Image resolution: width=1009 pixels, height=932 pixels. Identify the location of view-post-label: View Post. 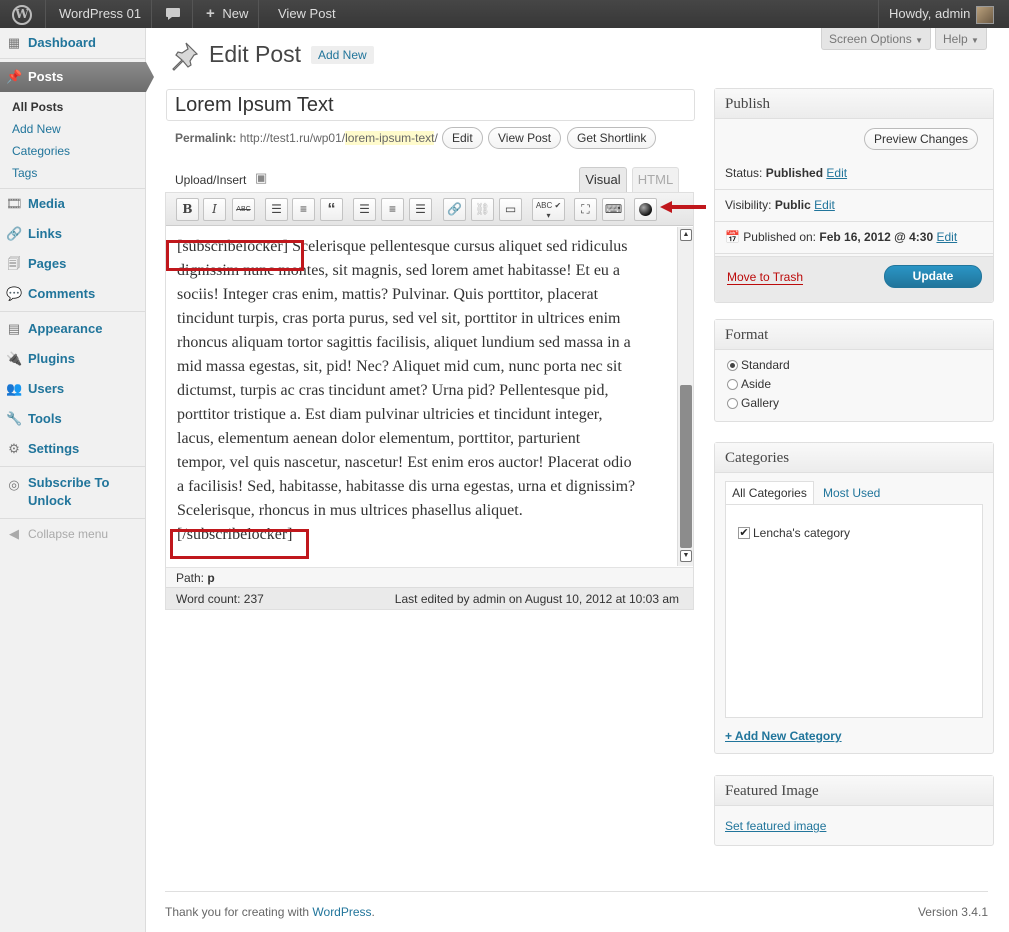
(307, 13).